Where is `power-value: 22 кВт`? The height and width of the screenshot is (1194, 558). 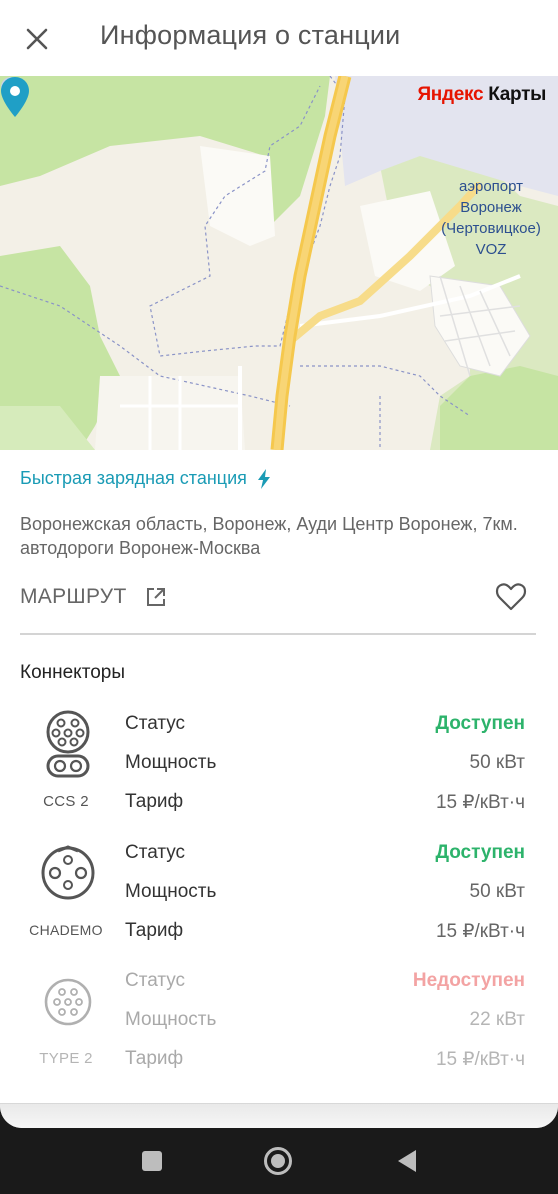 power-value: 22 кВт is located at coordinates (497, 1019).